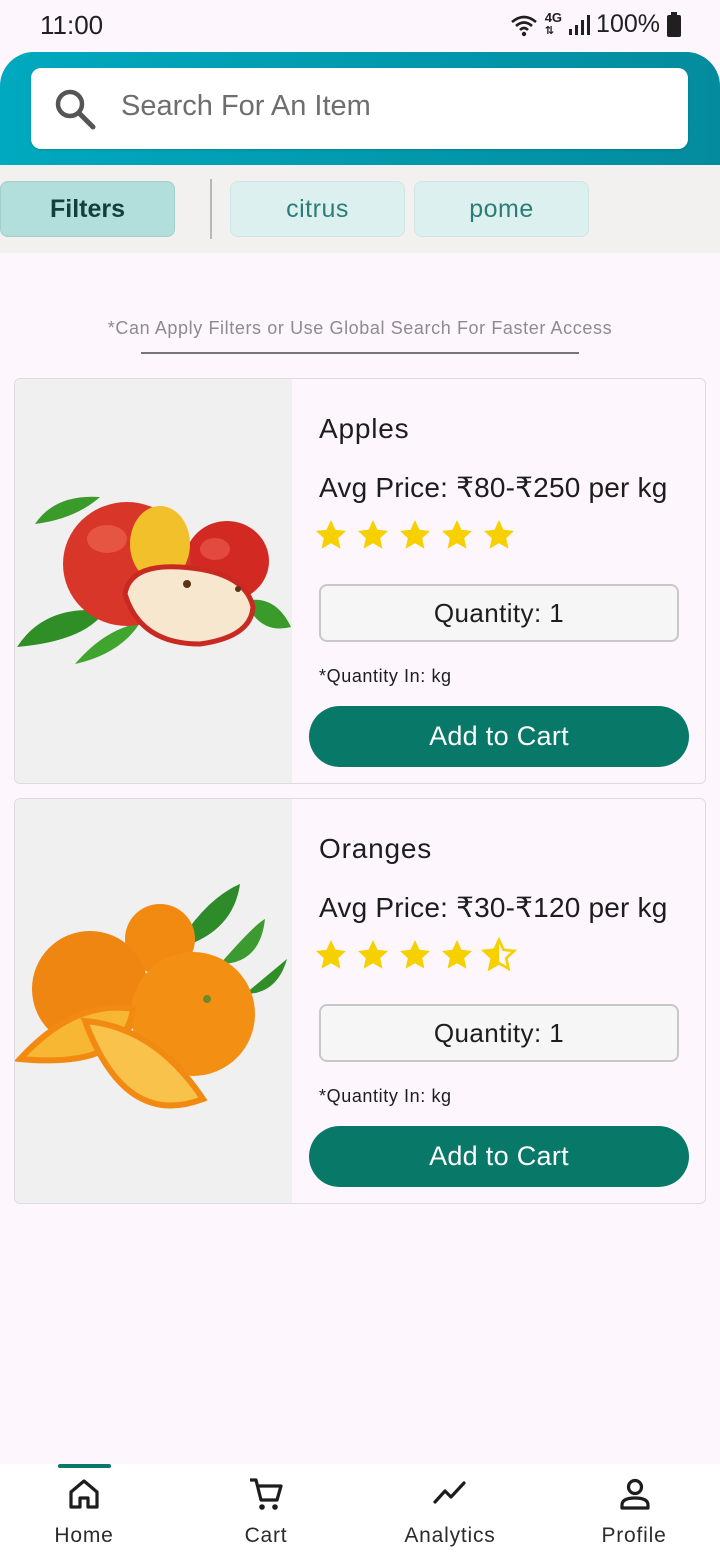 The height and width of the screenshot is (1560, 720). I want to click on status-bar: 11:00 4G ⇅ 100%, so click(360, 26).